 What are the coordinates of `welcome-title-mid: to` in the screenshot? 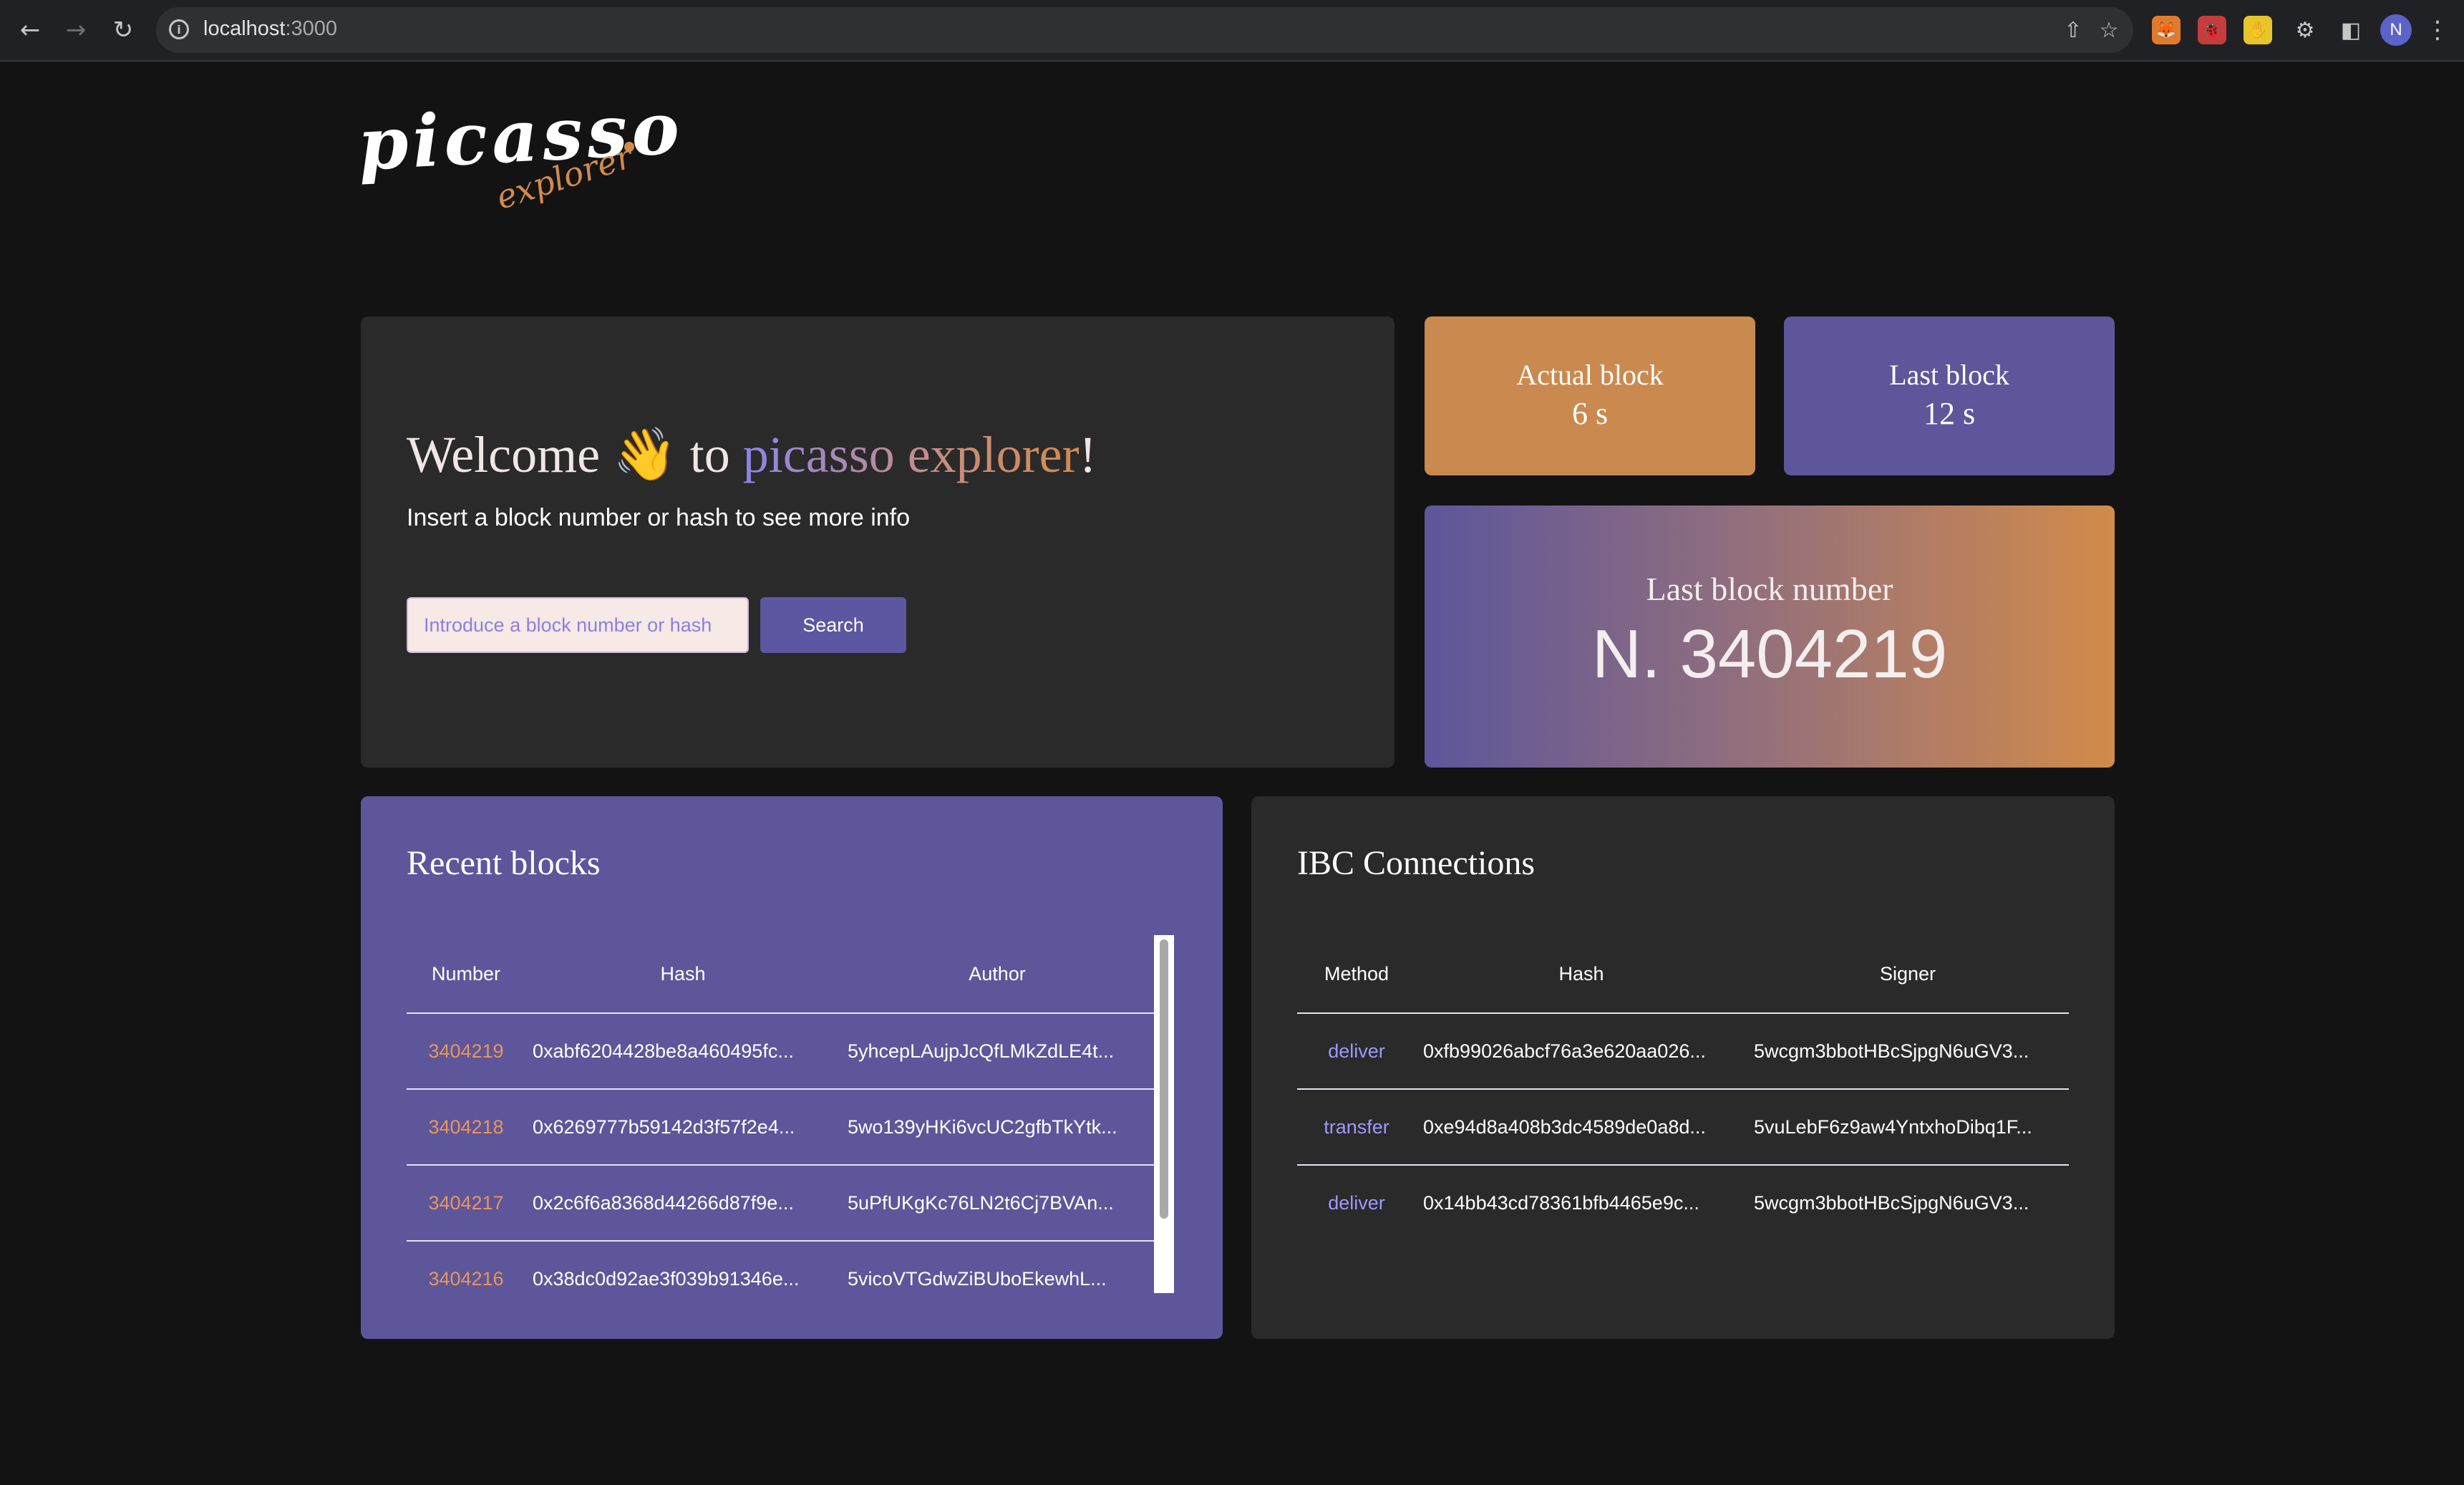 It's located at (709, 454).